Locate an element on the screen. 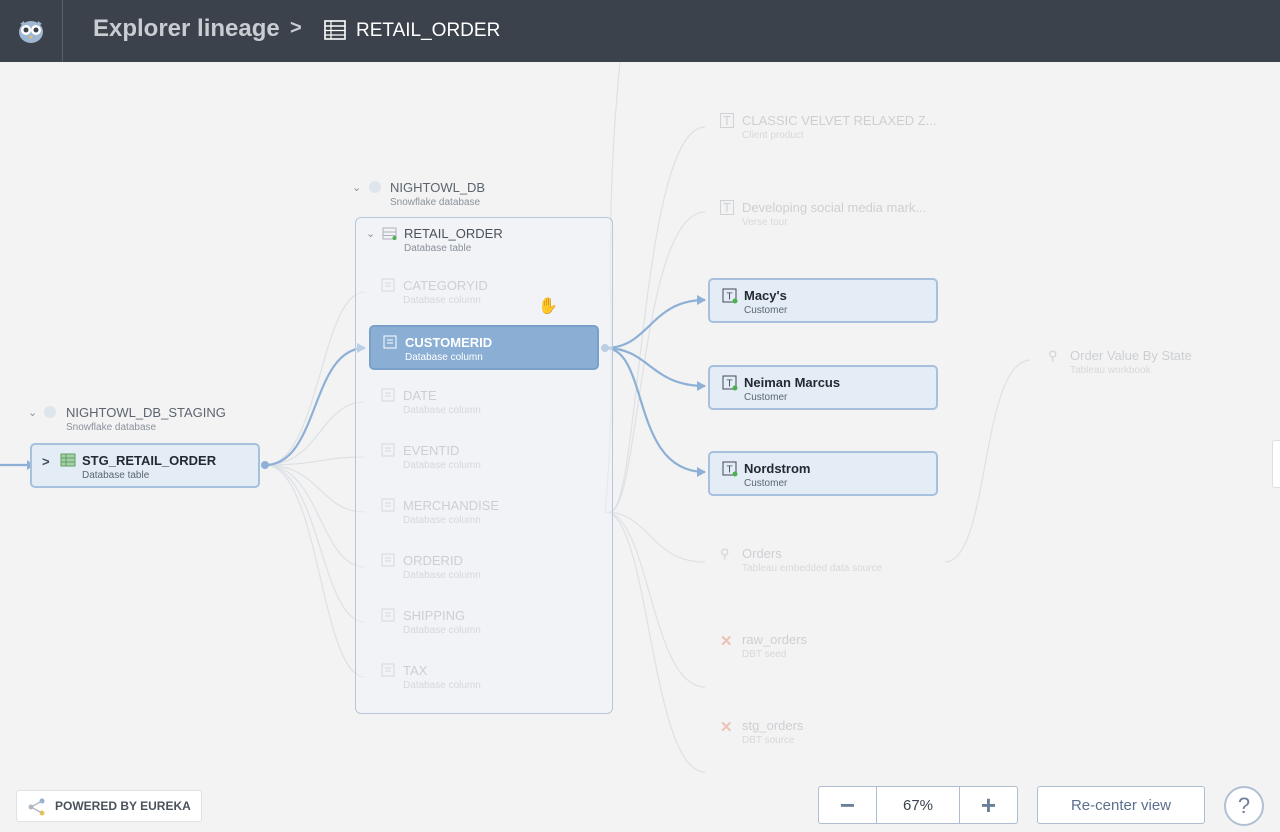  node-name: Macy's is located at coordinates (765, 295).